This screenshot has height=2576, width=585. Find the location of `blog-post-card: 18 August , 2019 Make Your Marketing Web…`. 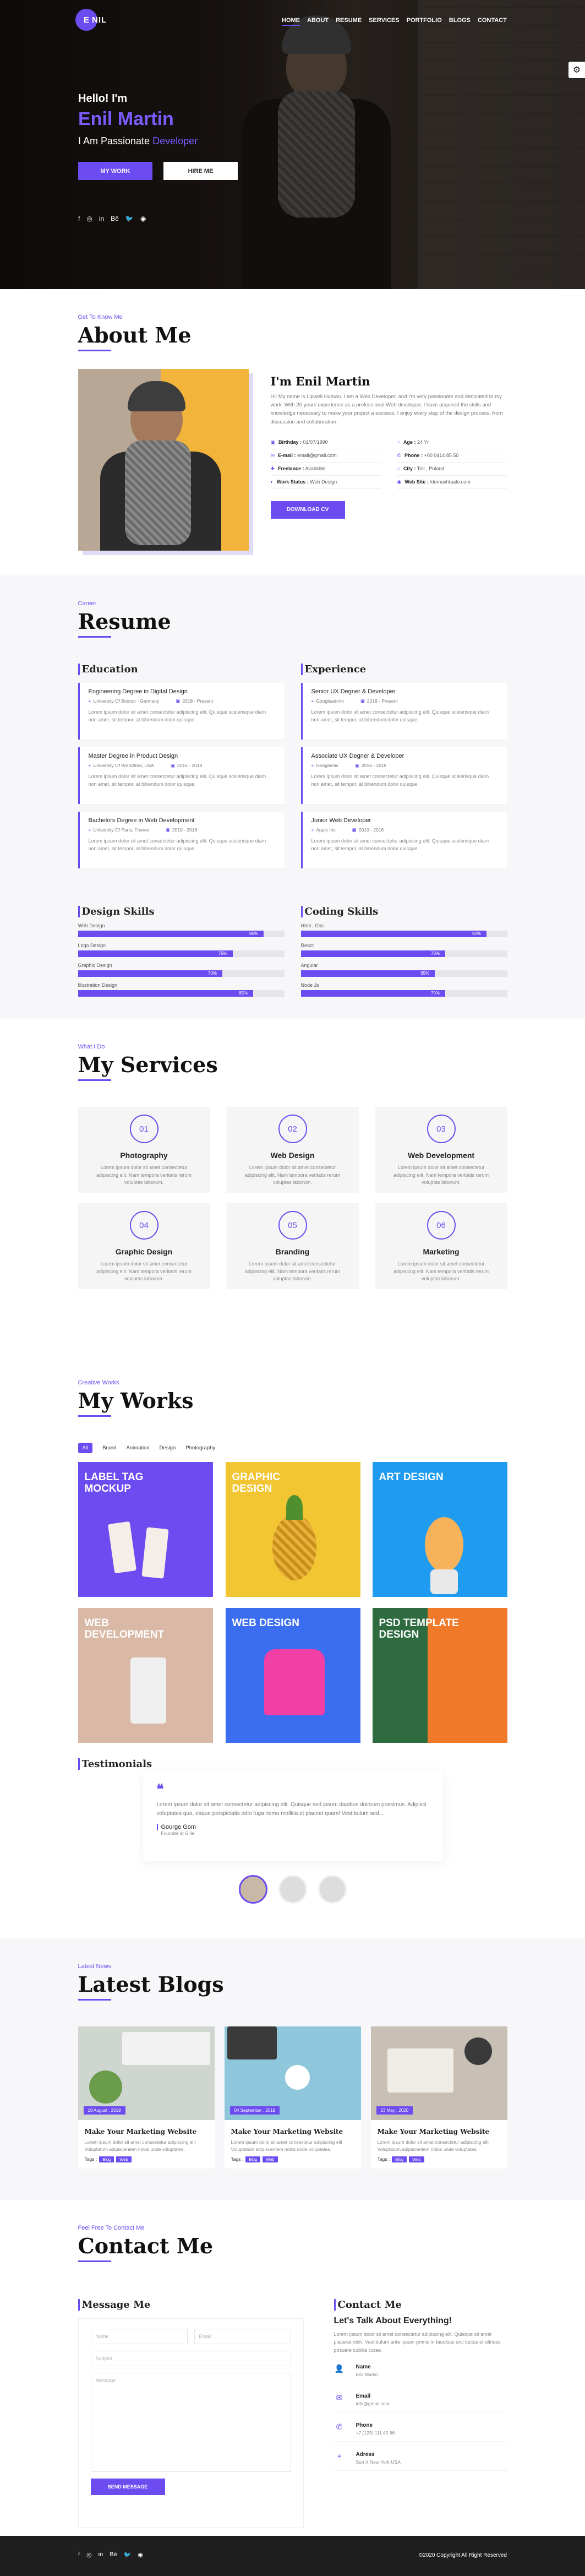

blog-post-card: 18 August , 2019 Make Your Marketing Web… is located at coordinates (146, 2097).